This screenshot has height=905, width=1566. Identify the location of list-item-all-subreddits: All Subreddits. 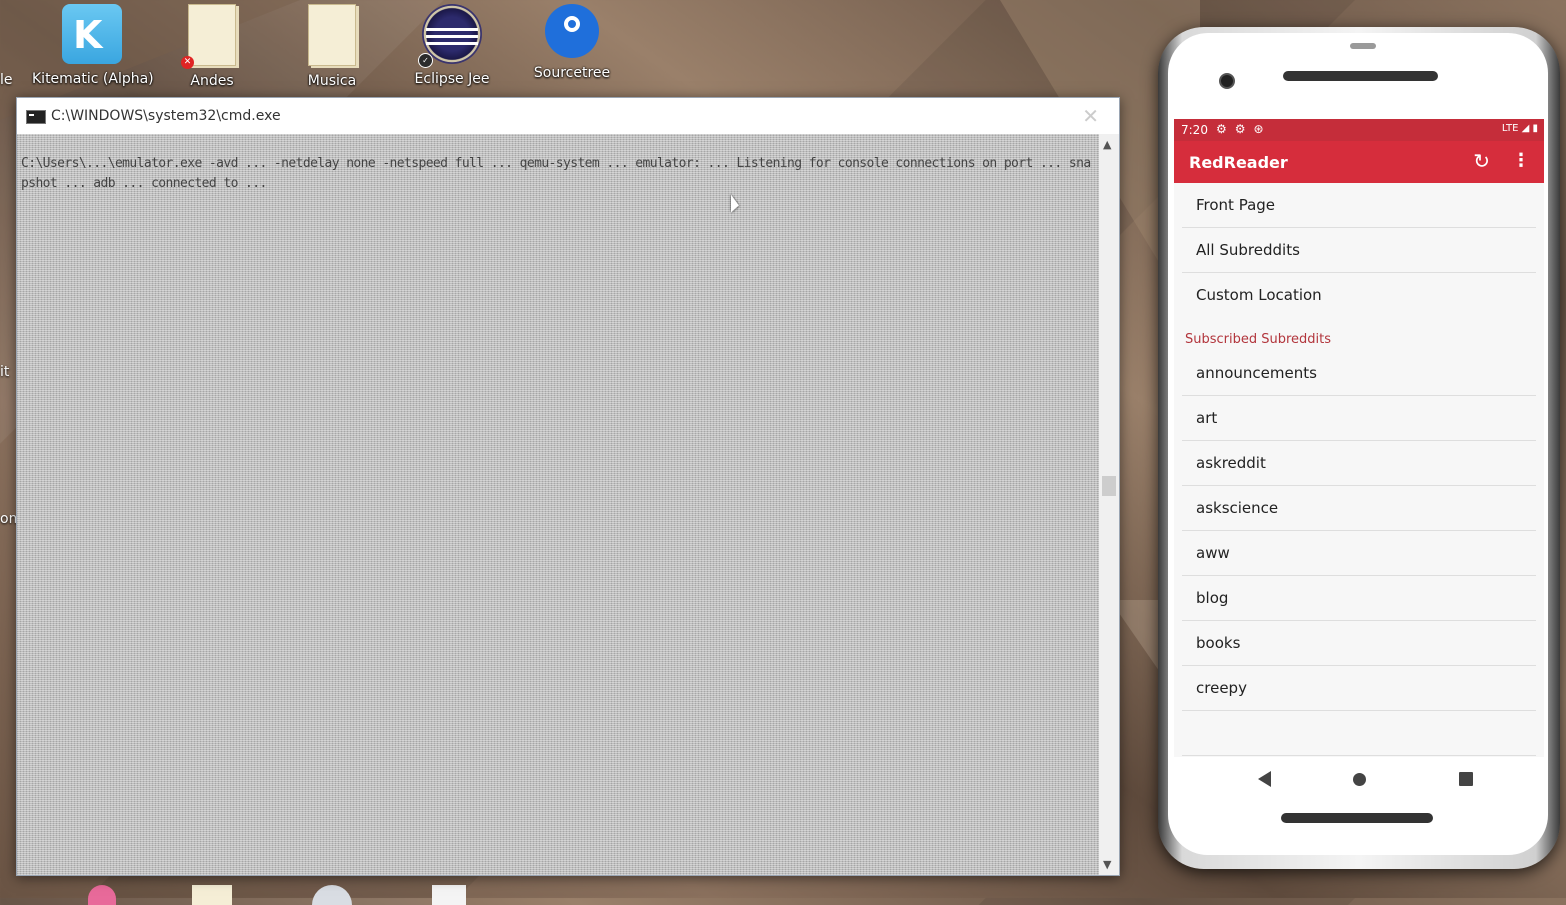
(1359, 250).